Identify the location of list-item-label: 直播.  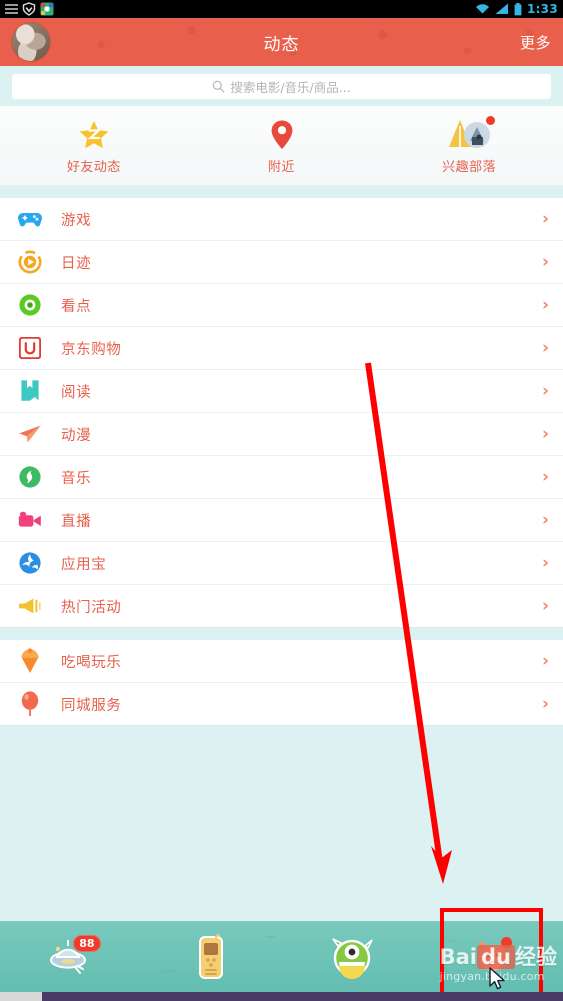
(76, 521).